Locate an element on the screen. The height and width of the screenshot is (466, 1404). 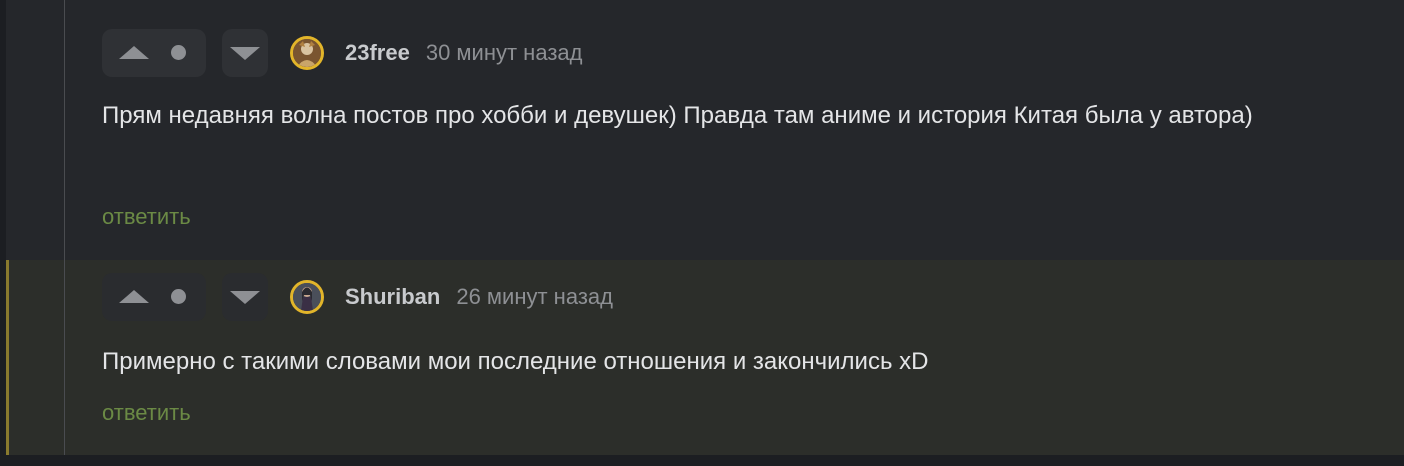
author-username: Shuriban is located at coordinates (392, 297).